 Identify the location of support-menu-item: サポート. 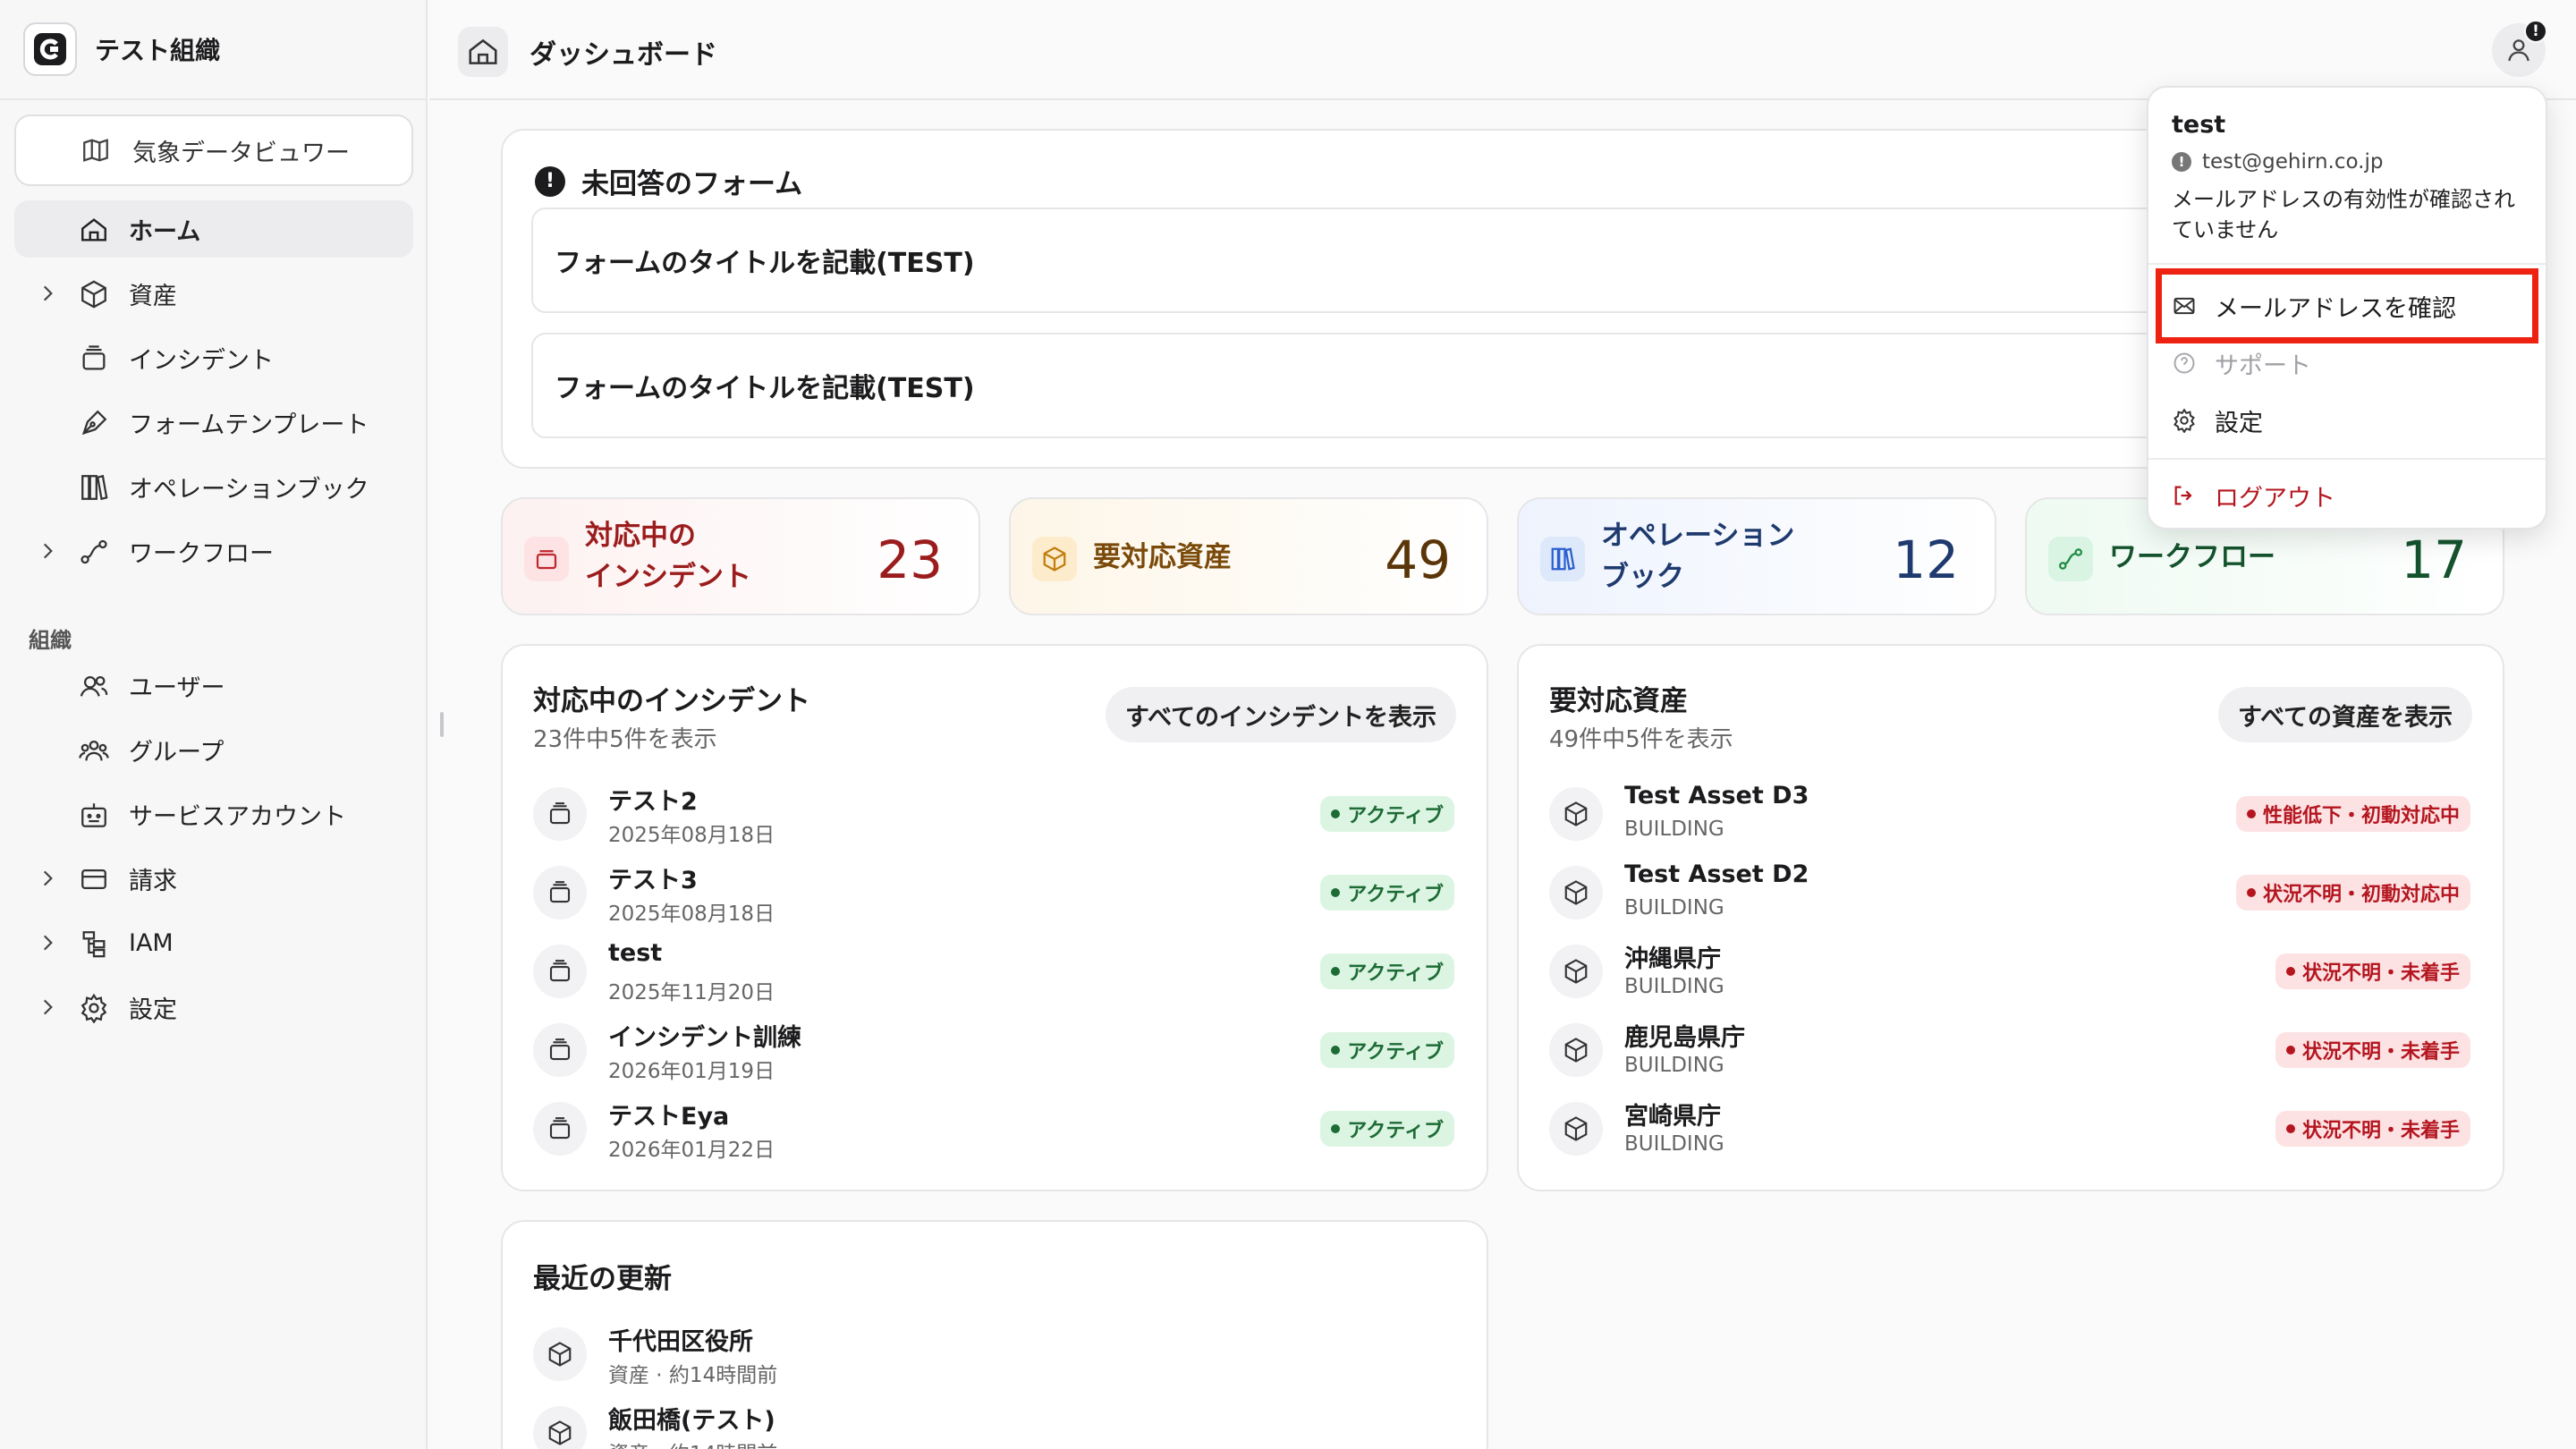
(2241, 363).